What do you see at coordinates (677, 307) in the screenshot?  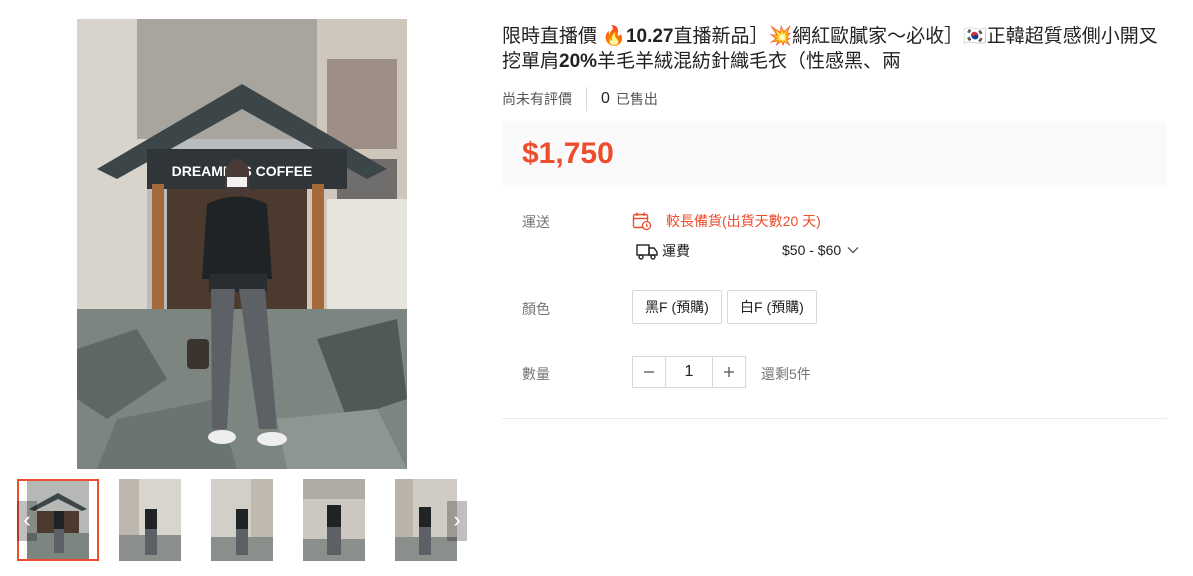 I see `color-option-black: 黑F (預購)` at bounding box center [677, 307].